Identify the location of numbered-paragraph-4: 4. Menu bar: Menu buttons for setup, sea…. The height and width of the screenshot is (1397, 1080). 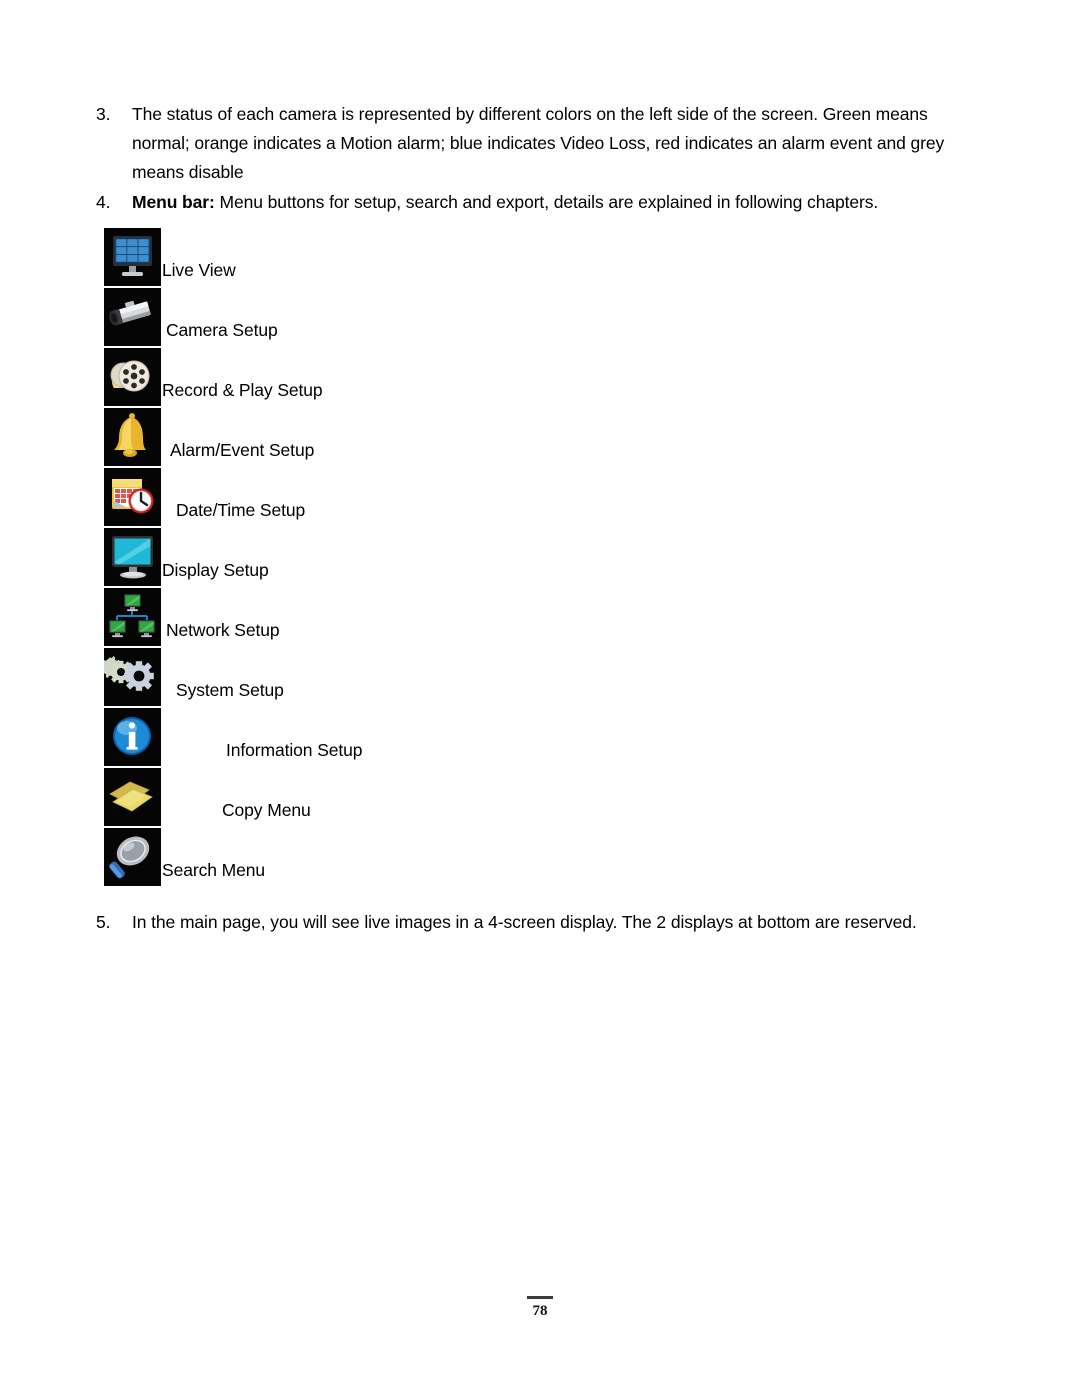
(526, 202).